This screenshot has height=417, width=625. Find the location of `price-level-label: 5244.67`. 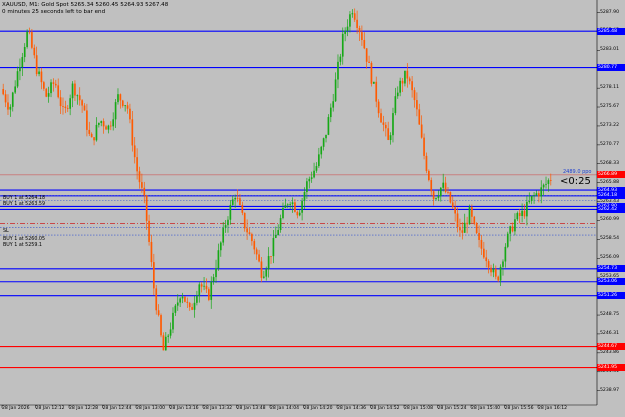

price-level-label: 5244.67 is located at coordinates (611, 347).